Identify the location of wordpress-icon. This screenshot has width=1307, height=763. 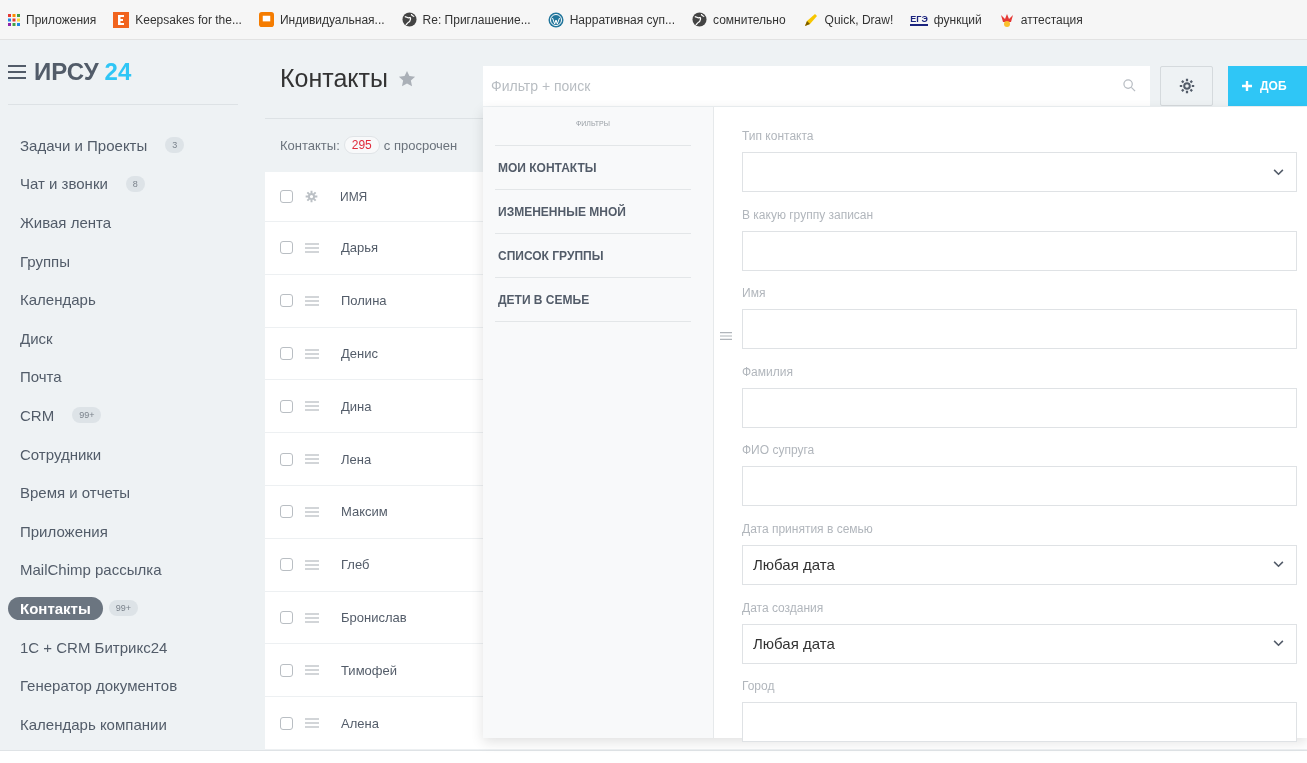
(555, 19).